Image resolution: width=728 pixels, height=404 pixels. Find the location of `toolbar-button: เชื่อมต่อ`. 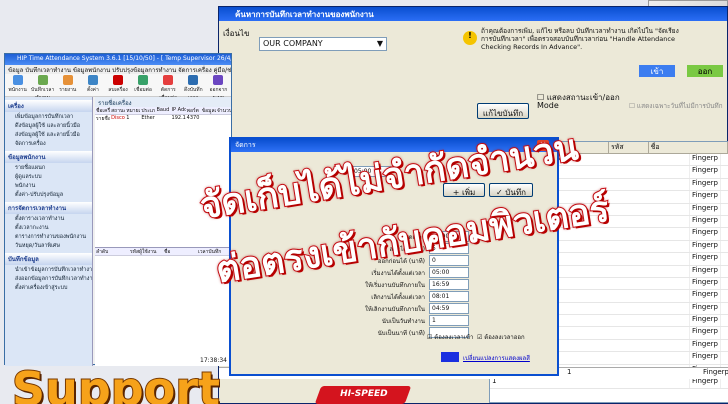

toolbar-button: เชื่อมต่อ is located at coordinates (143, 85).